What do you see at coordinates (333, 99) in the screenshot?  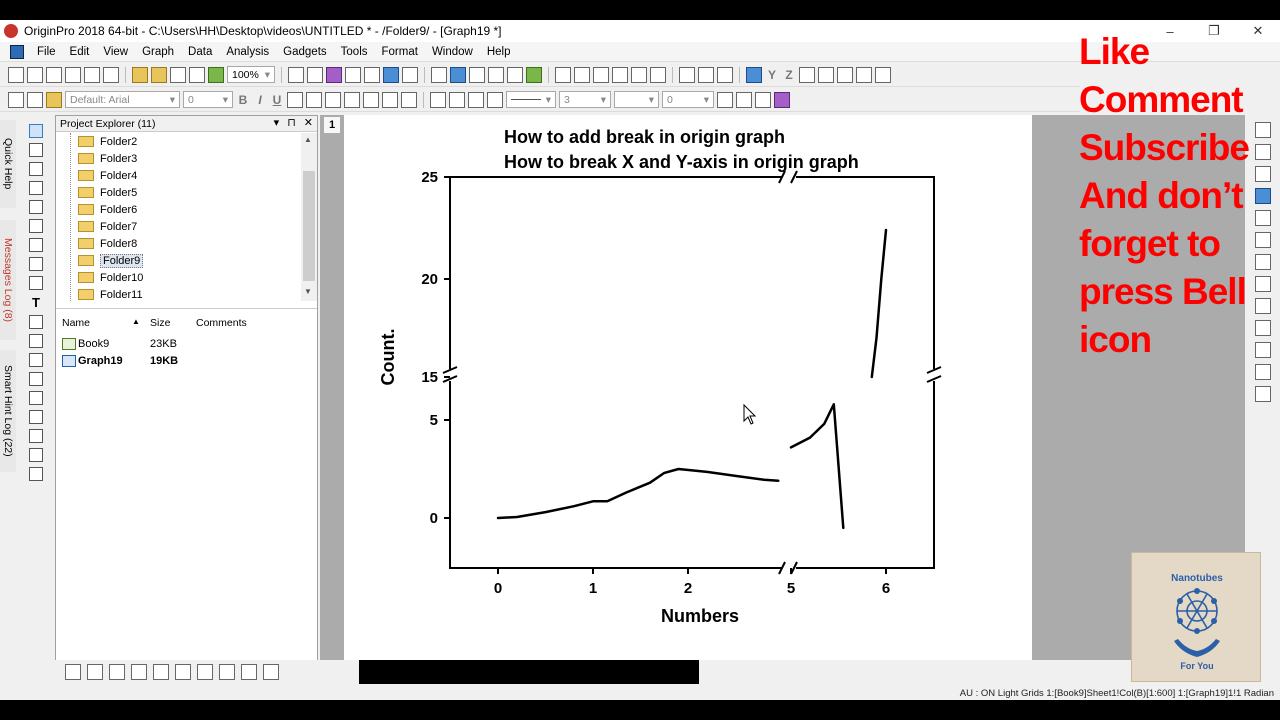 I see `greek-icon` at bounding box center [333, 99].